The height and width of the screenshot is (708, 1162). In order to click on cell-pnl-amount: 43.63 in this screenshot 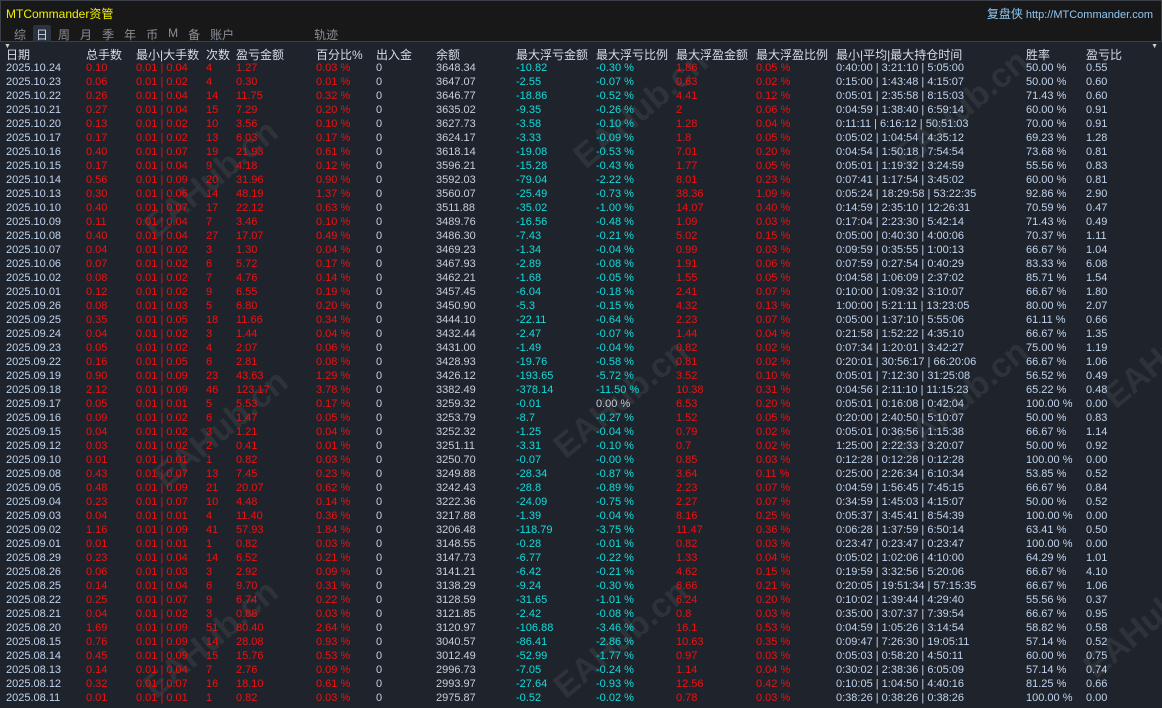, I will do `click(250, 376)`.